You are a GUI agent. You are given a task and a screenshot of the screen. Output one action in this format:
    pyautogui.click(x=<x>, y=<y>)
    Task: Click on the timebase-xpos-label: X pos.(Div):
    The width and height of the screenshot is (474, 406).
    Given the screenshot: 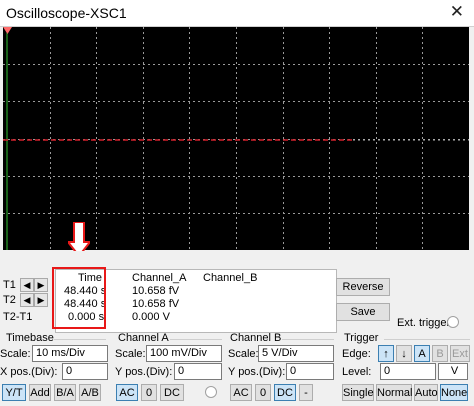 What is the action you would take?
    pyautogui.click(x=29, y=372)
    